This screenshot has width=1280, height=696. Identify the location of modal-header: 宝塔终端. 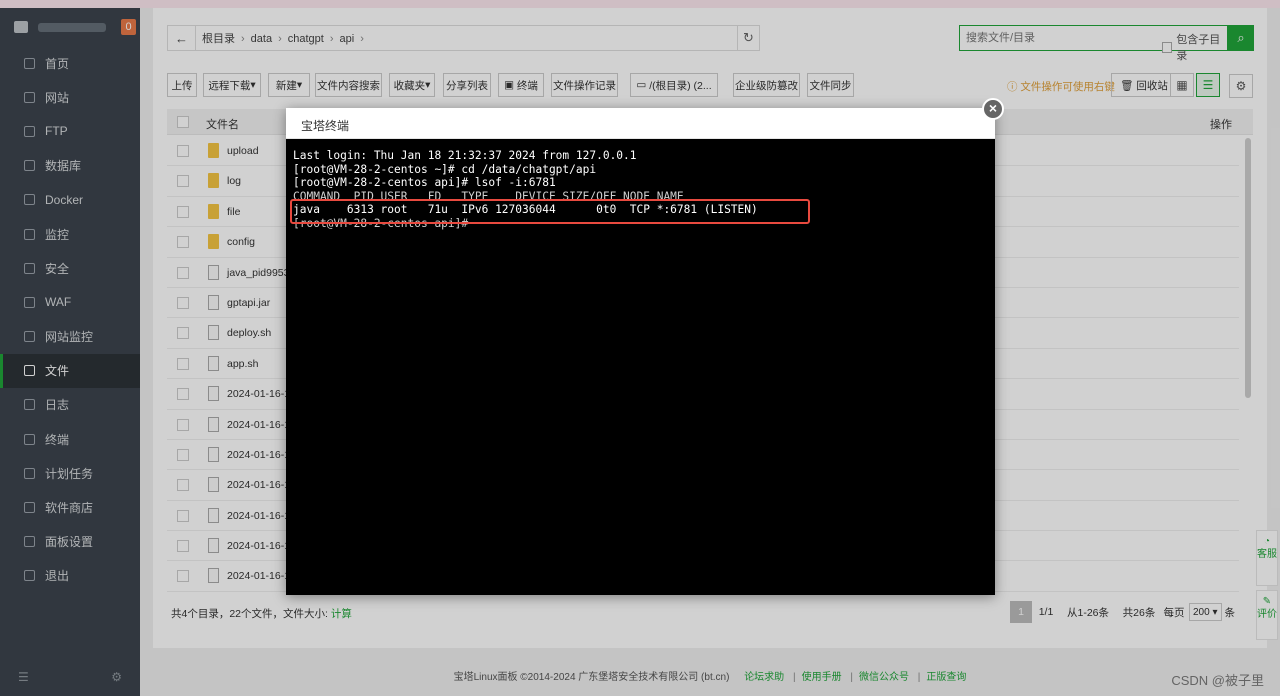
(640, 123).